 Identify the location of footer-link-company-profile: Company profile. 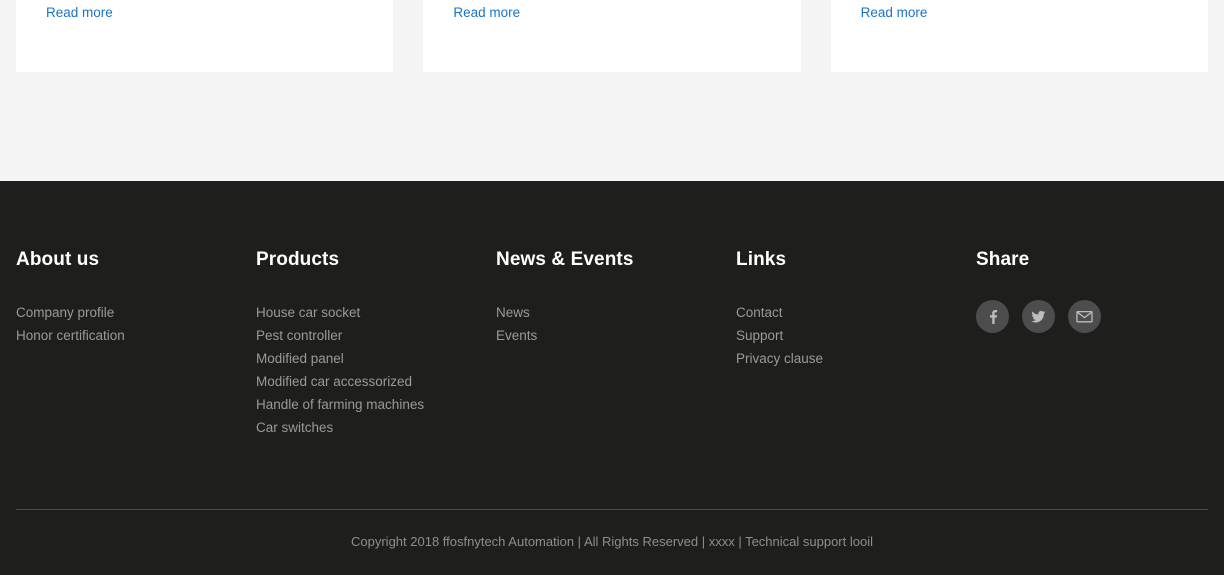
(65, 312).